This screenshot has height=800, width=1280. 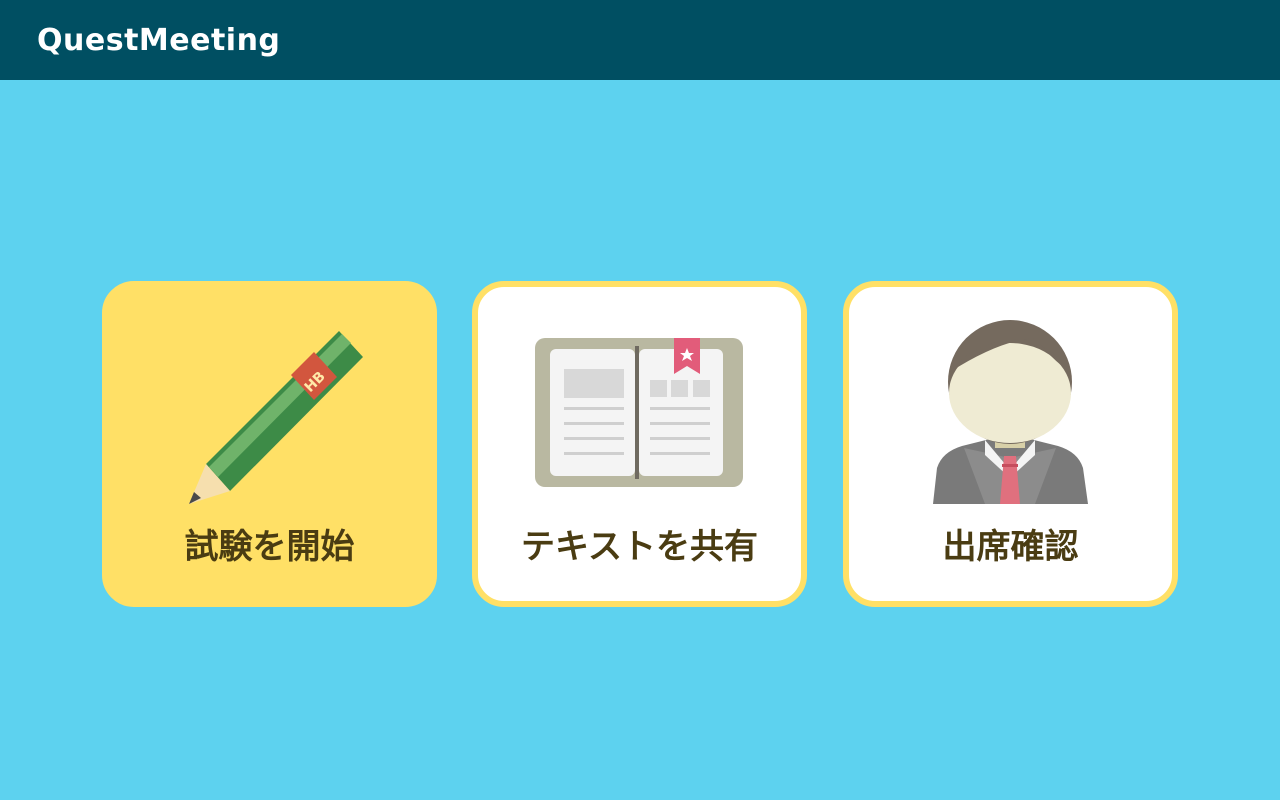 What do you see at coordinates (1010, 412) in the screenshot?
I see `person-icon` at bounding box center [1010, 412].